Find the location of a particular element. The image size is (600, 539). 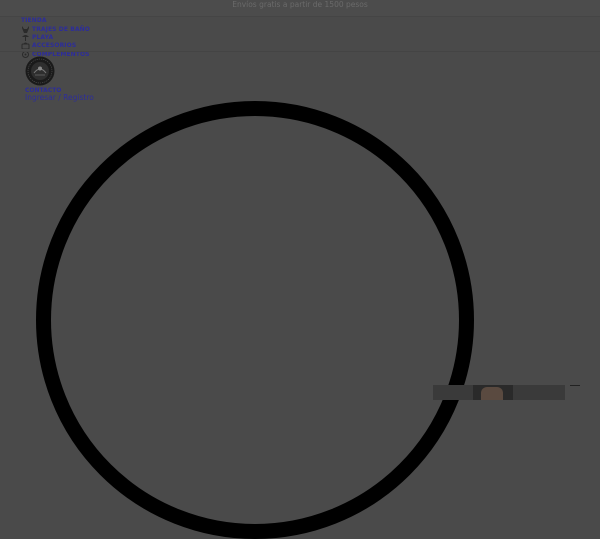

nav-item-label: ACCESORIOS is located at coordinates (54, 46).